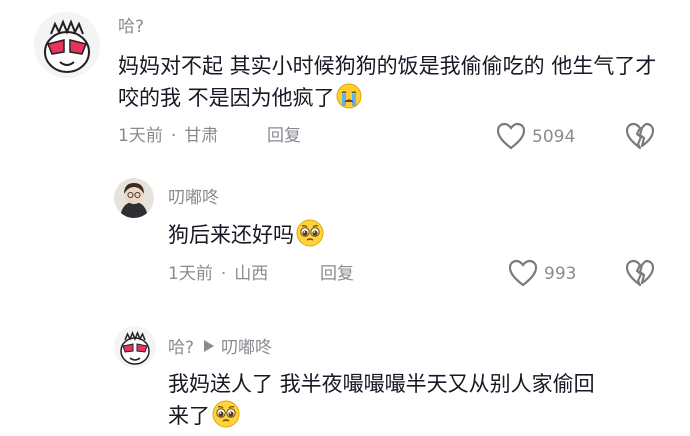 This screenshot has width=690, height=436. What do you see at coordinates (193, 198) in the screenshot?
I see `comment-username: 叨嘟咚` at bounding box center [193, 198].